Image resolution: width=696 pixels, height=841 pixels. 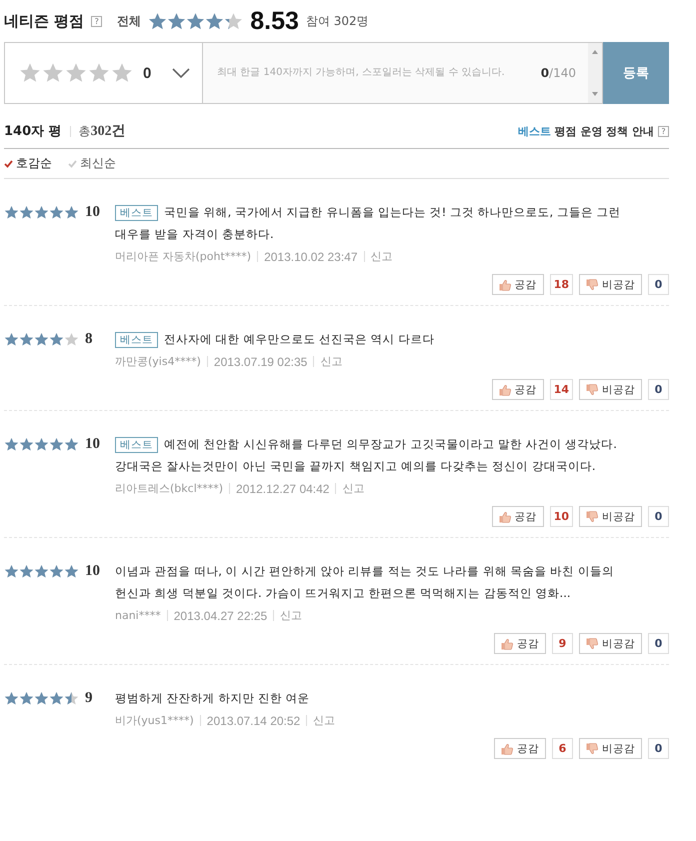 What do you see at coordinates (337, 21) in the screenshot?
I see `participant-count: 참여 302명` at bounding box center [337, 21].